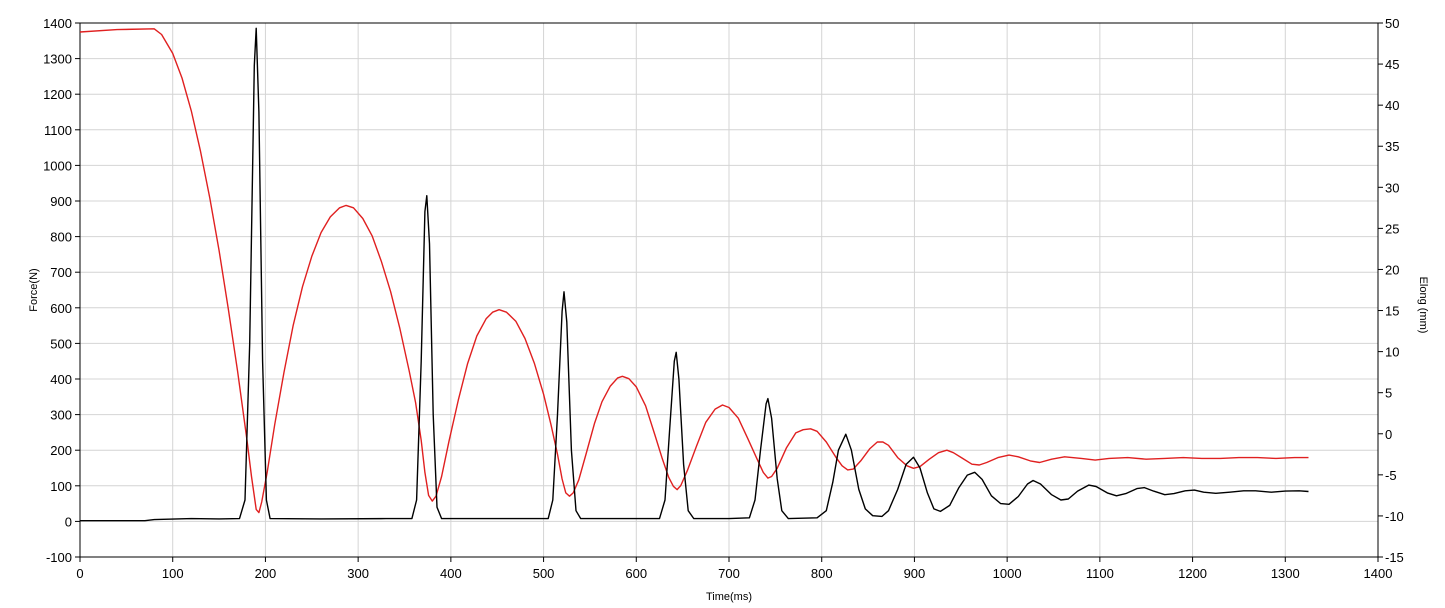  What do you see at coordinates (1423, 305) in the screenshot?
I see `right-y-axis-title: Elong (mm)` at bounding box center [1423, 305].